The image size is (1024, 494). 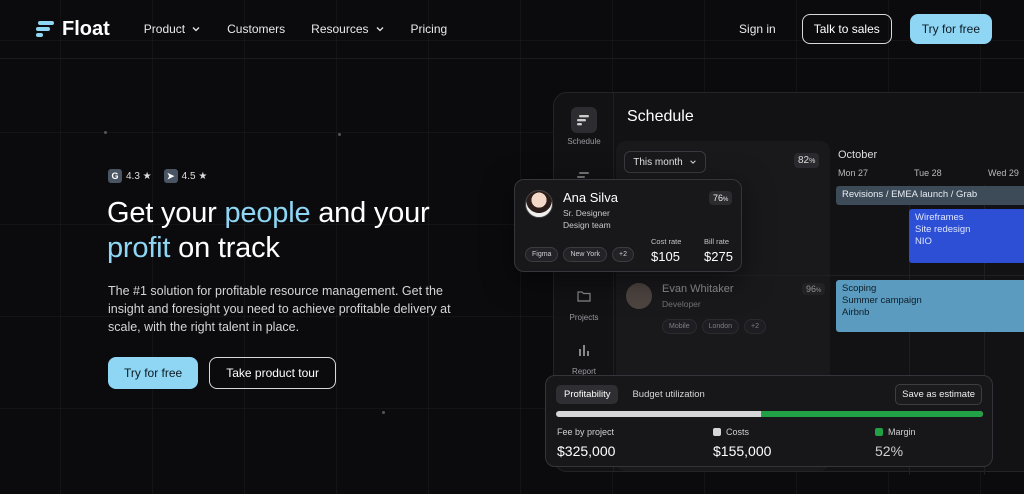 What do you see at coordinates (139, 248) in the screenshot?
I see `hero-title-accent: profit` at bounding box center [139, 248].